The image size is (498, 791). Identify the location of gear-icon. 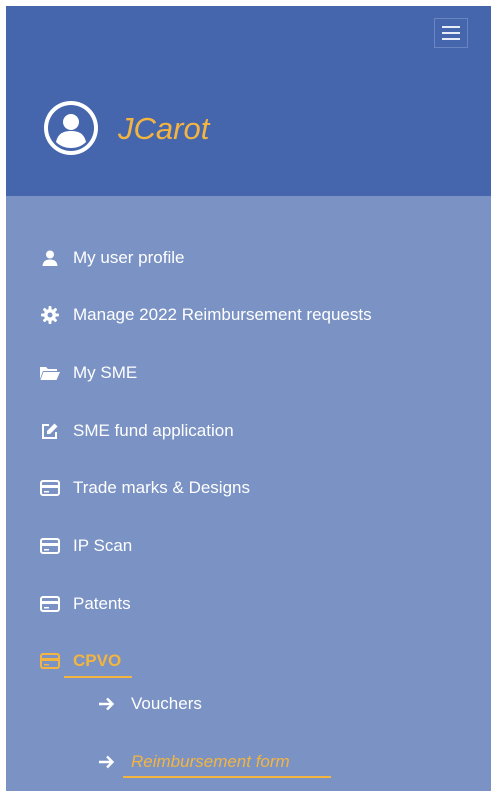
(50, 315).